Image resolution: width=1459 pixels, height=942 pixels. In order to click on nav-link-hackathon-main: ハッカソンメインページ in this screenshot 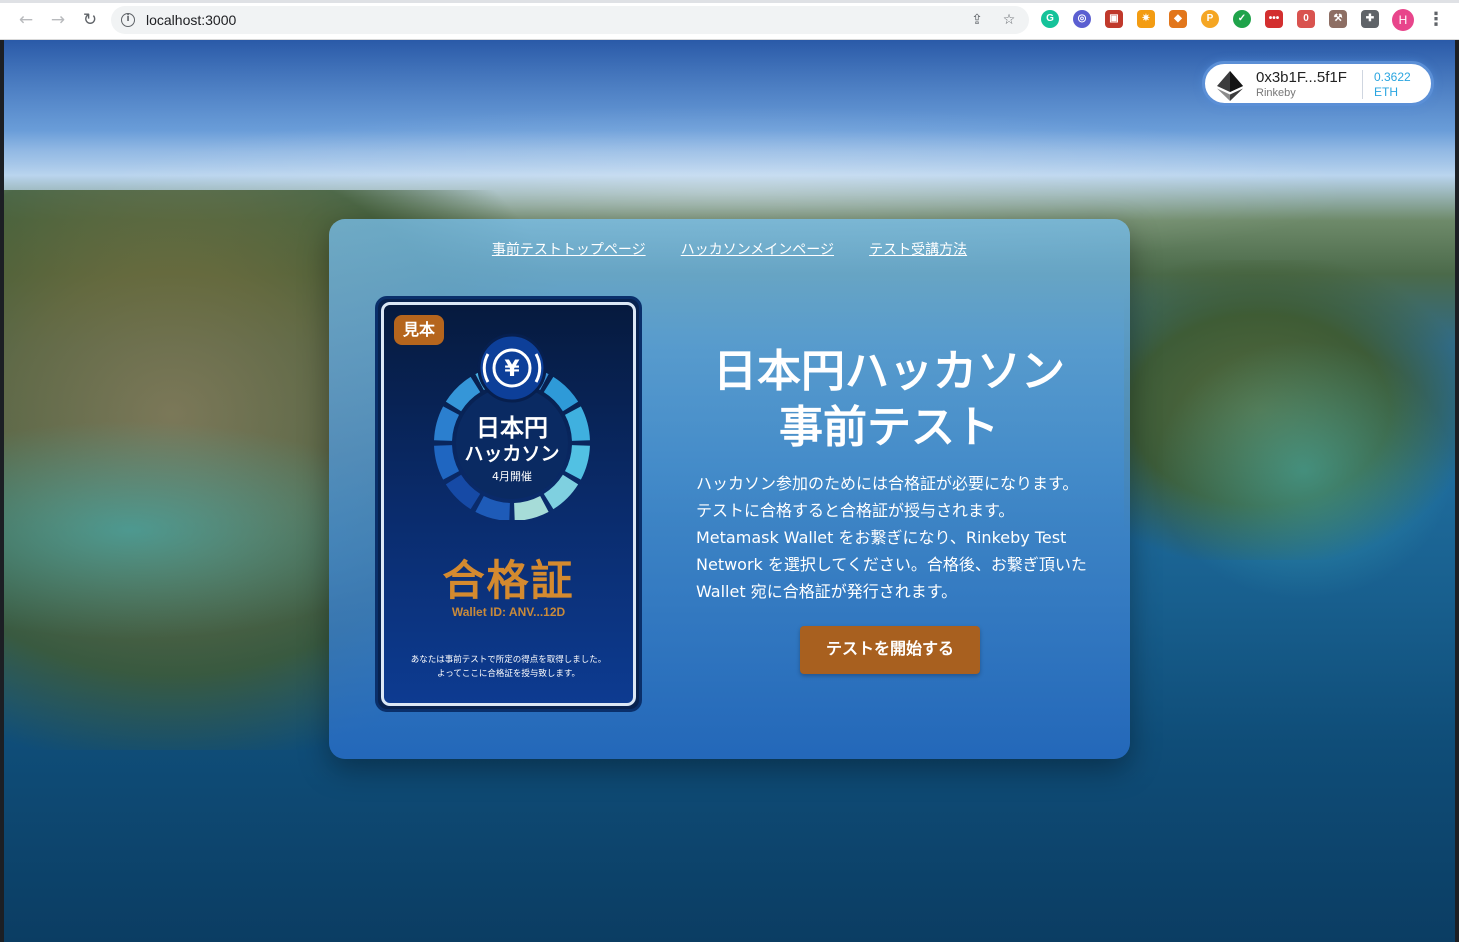, I will do `click(757, 249)`.